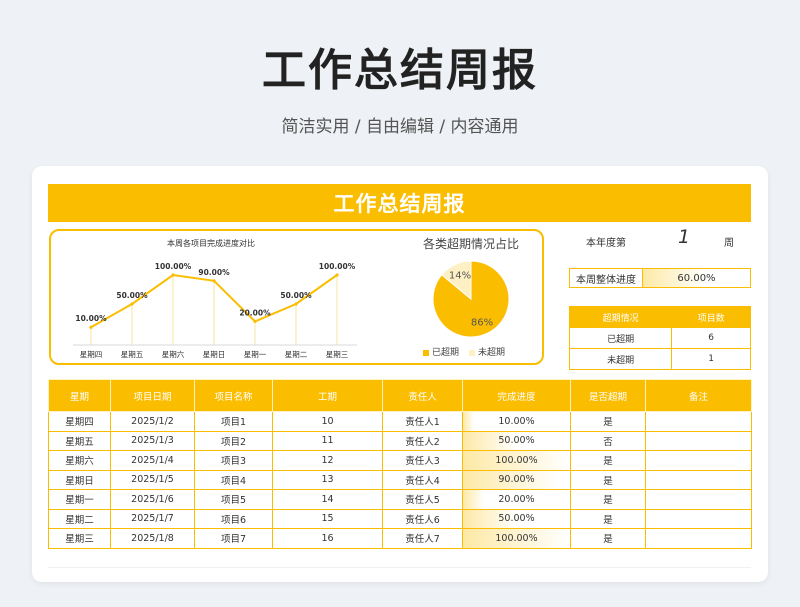  What do you see at coordinates (152, 479) in the screenshot?
I see `date-cell: 2025/1/5` at bounding box center [152, 479].